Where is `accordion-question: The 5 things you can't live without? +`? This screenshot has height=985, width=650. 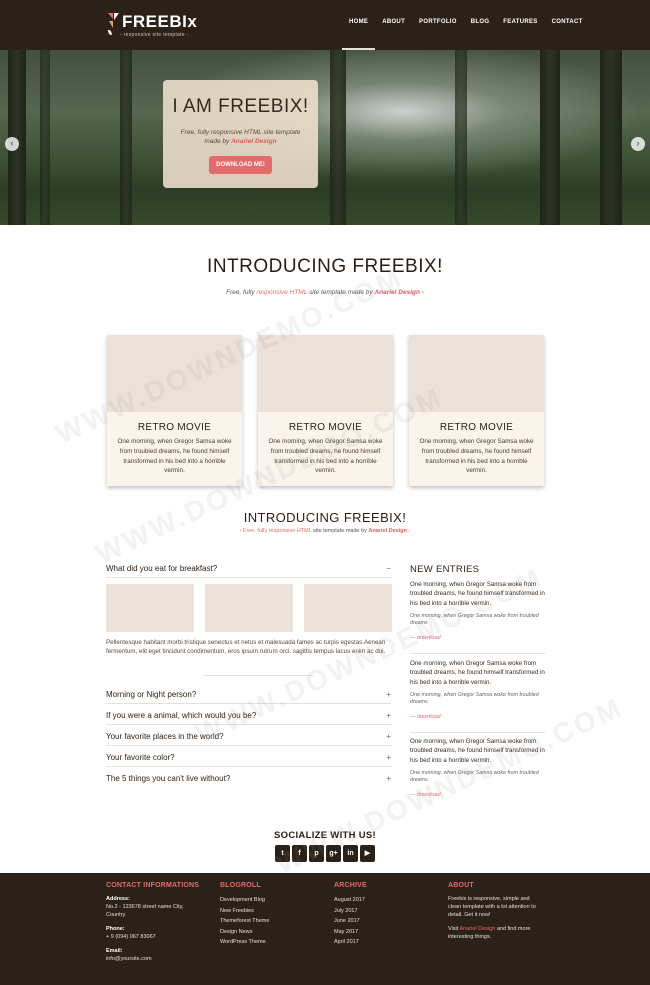 accordion-question: The 5 things you can't live without? + is located at coordinates (248, 778).